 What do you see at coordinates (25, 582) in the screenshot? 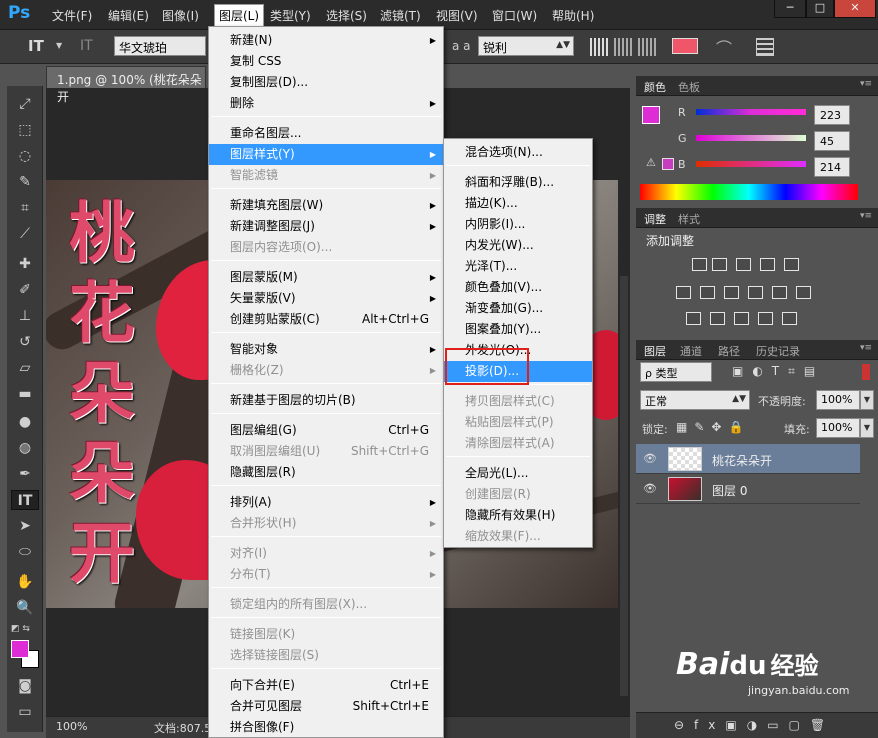
I see `hand-tool-icon: ✋` at bounding box center [25, 582].